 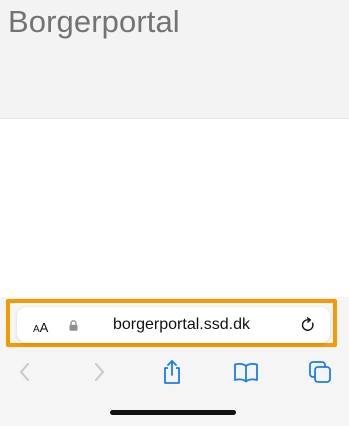 What do you see at coordinates (94, 22) in the screenshot?
I see `site-title: Borgerportal` at bounding box center [94, 22].